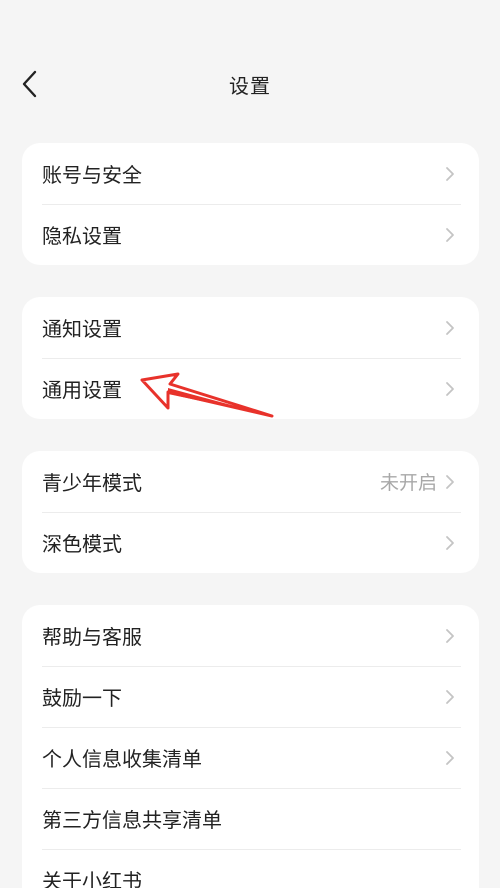 The image size is (500, 888). Describe the element at coordinates (250, 818) in the screenshot. I see `settings-item-third-party-list: 第三方信息共享清单` at that location.